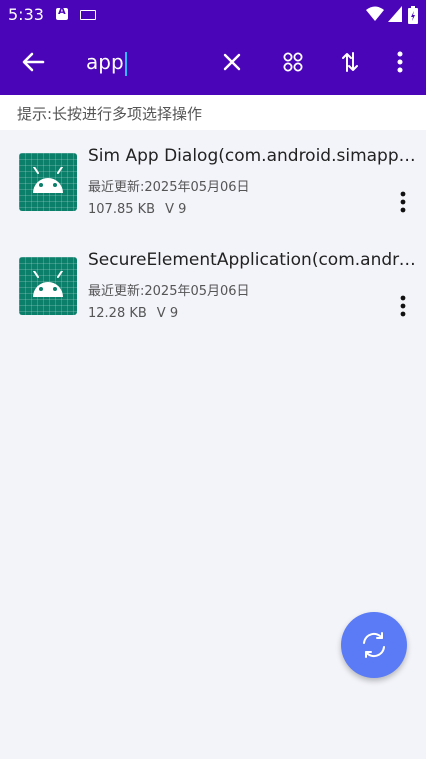 The image size is (426, 759). Describe the element at coordinates (88, 15) in the screenshot. I see `keyboard-icon` at that location.